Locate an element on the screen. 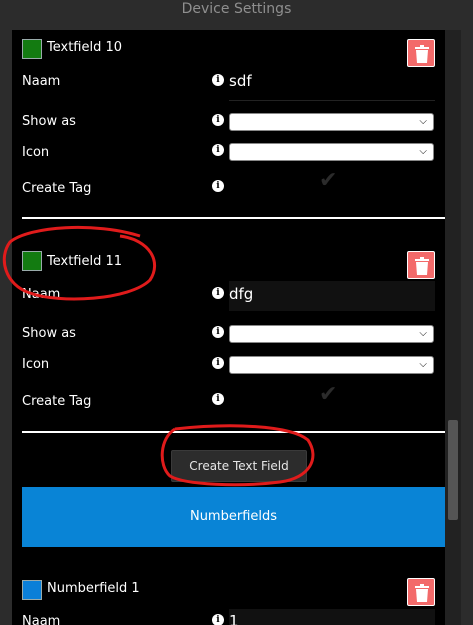 The width and height of the screenshot is (473, 625). annotation-circle-create-button is located at coordinates (237, 455).